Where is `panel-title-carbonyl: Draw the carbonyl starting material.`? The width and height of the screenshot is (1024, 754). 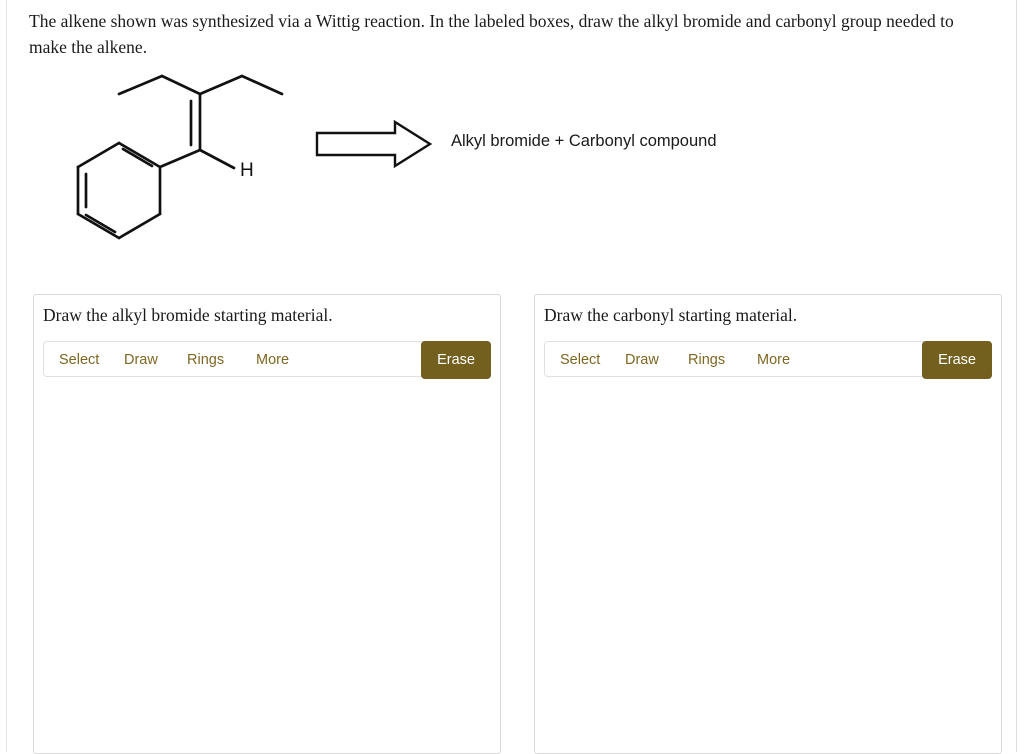
panel-title-carbonyl: Draw the carbonyl starting material. is located at coordinates (671, 315).